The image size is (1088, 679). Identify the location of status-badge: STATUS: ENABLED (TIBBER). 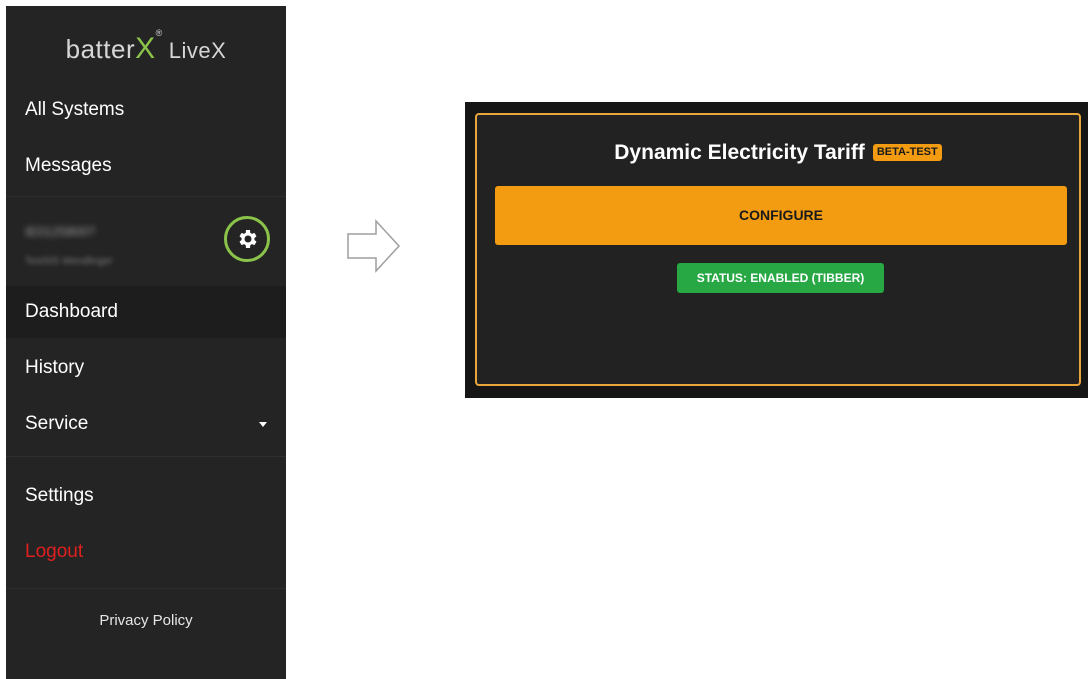
(780, 278).